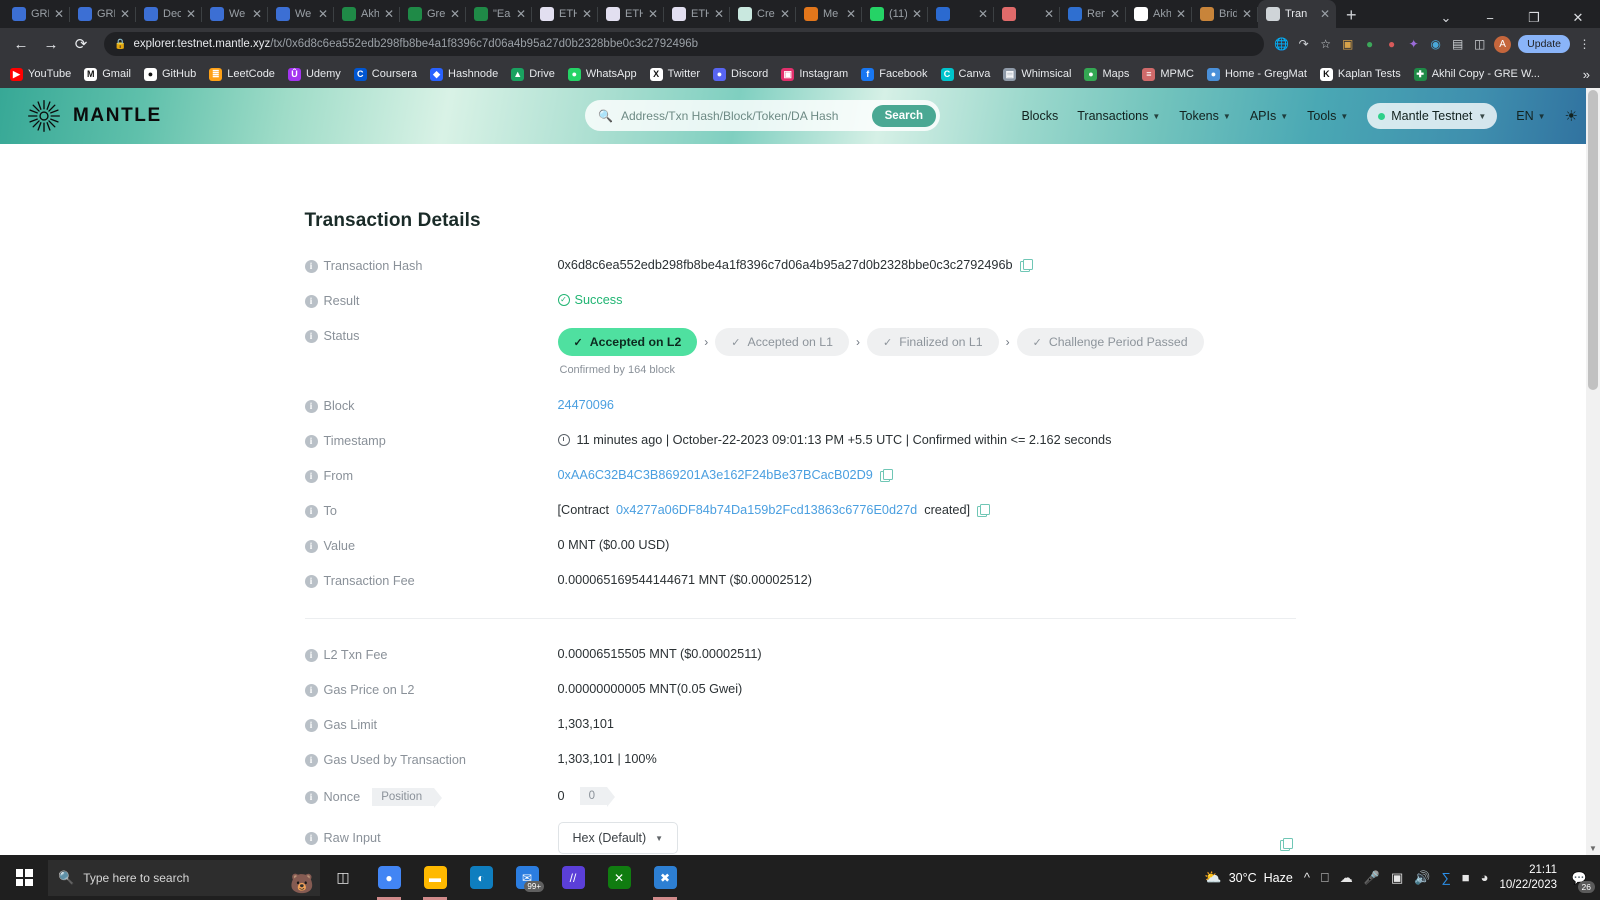 Image resolution: width=1600 pixels, height=900 pixels. I want to click on chevron-up-icon: ^, so click(1307, 877).